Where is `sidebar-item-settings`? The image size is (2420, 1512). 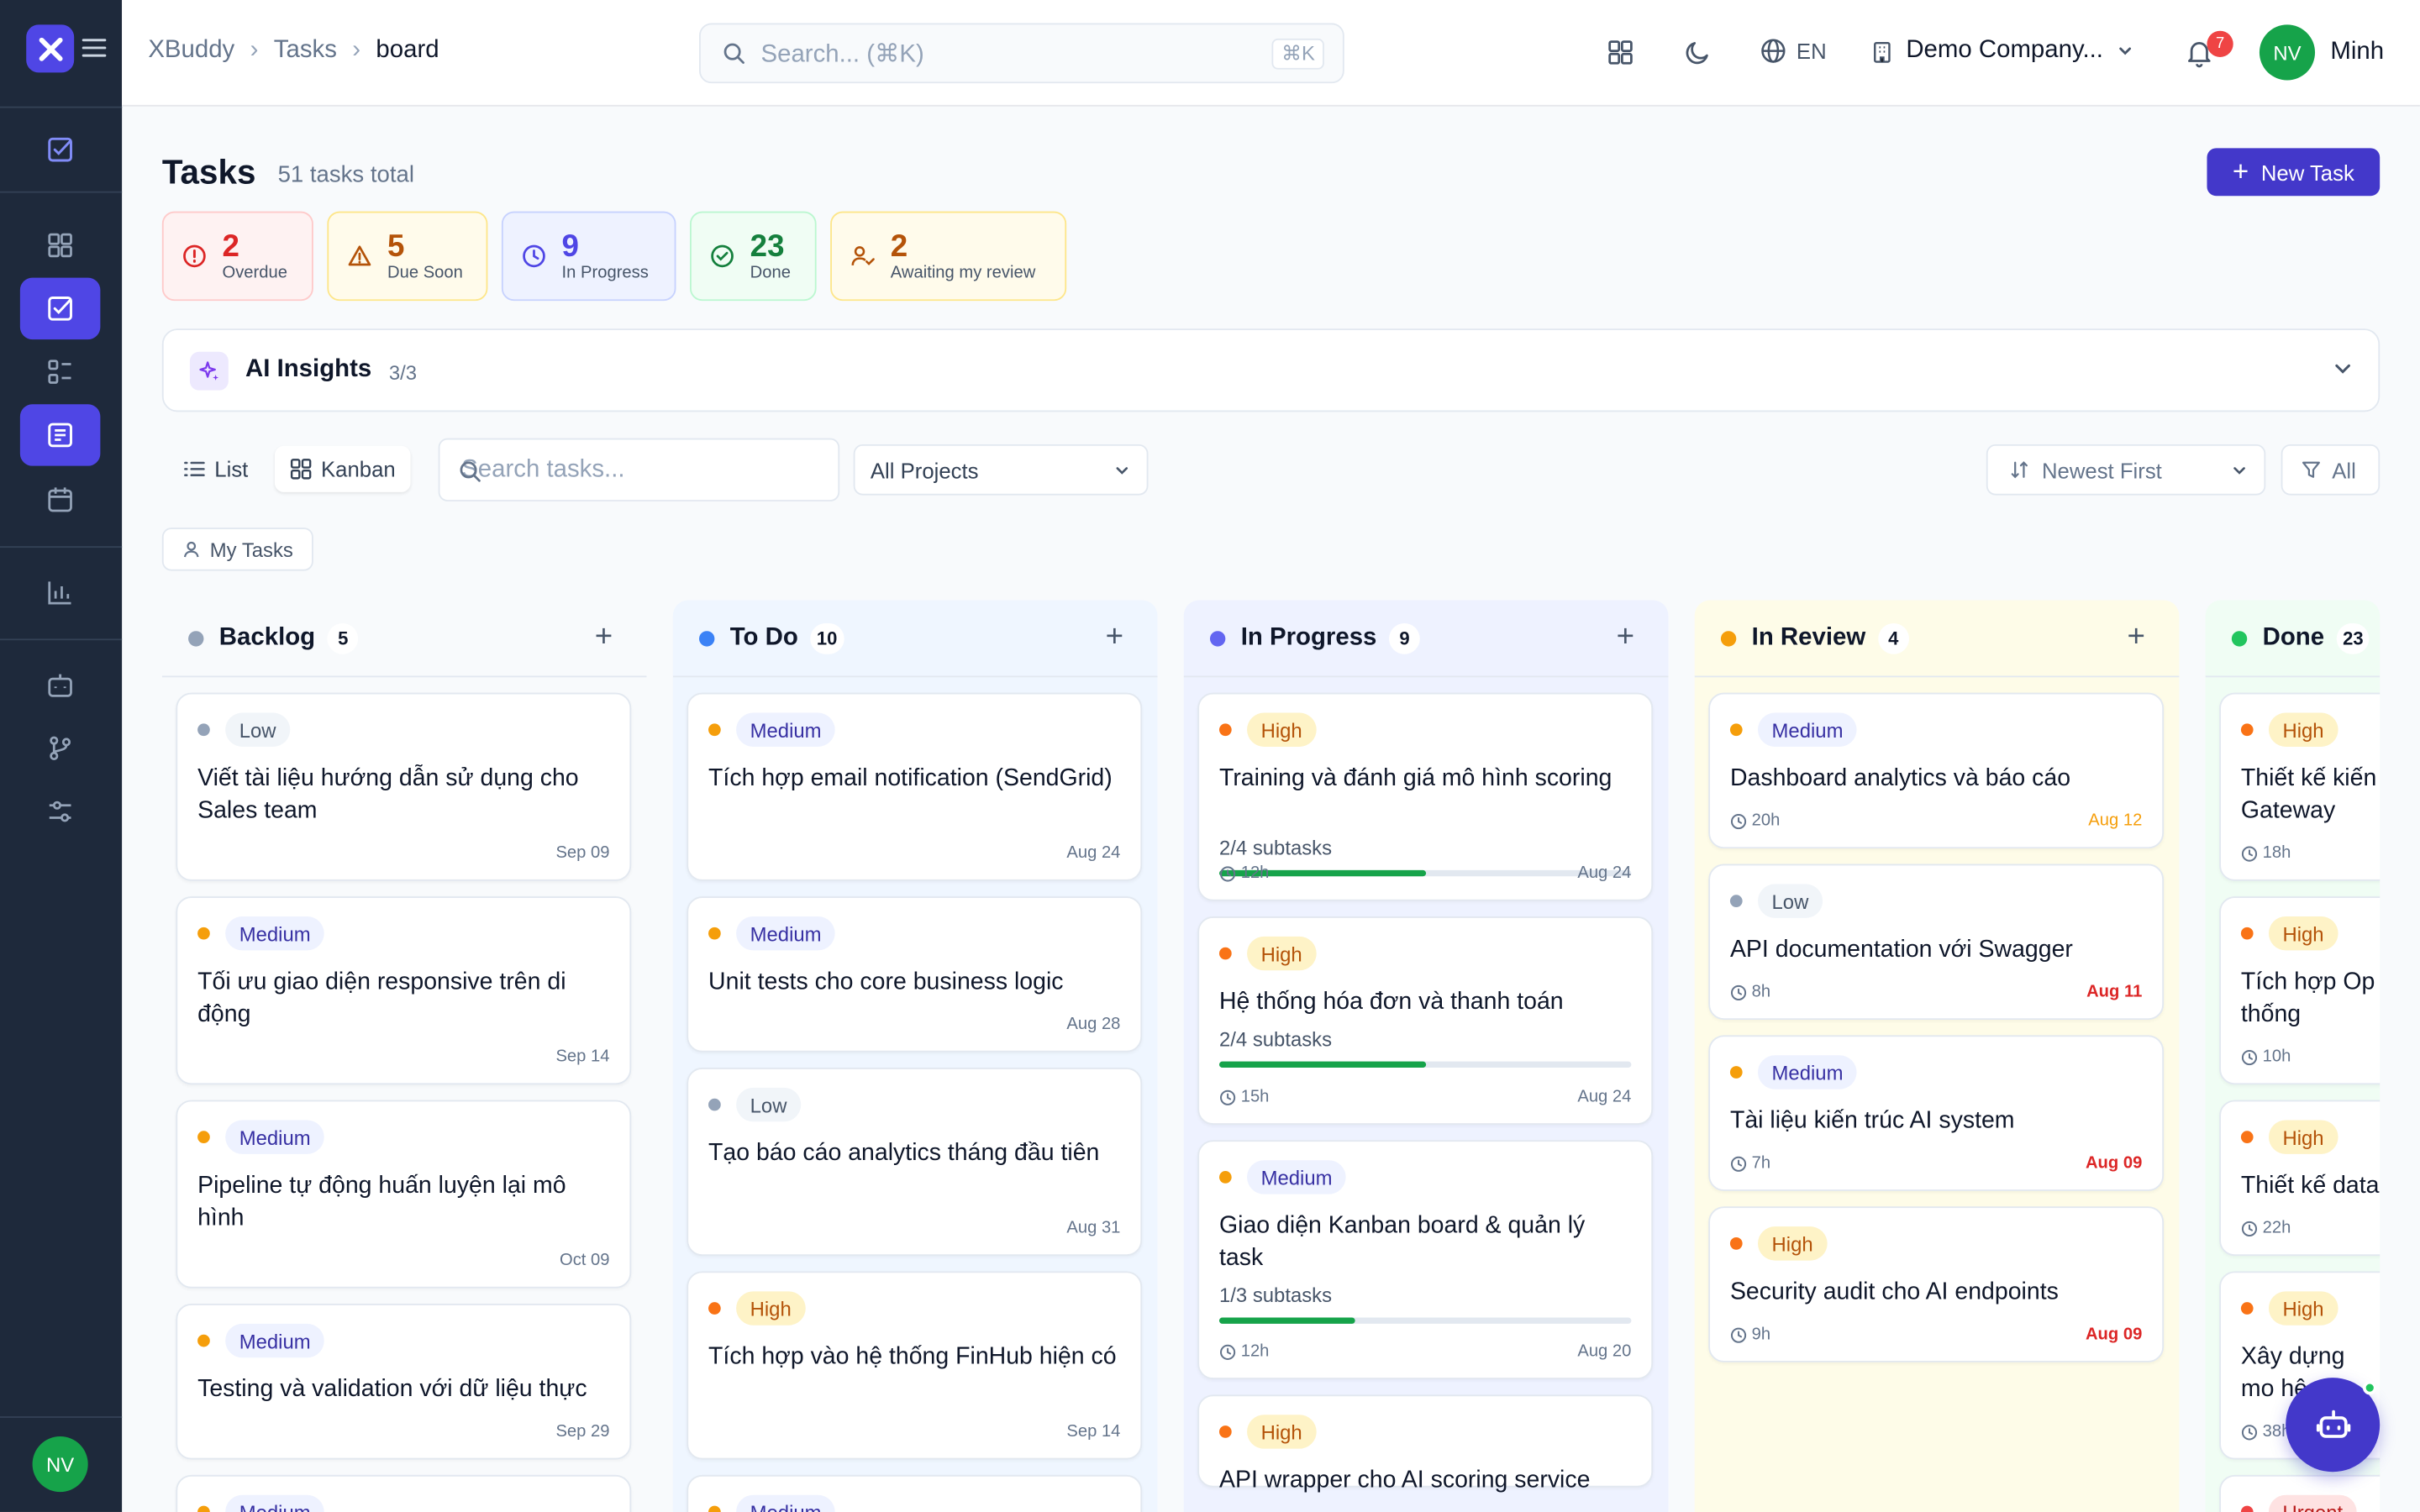 sidebar-item-settings is located at coordinates (60, 811).